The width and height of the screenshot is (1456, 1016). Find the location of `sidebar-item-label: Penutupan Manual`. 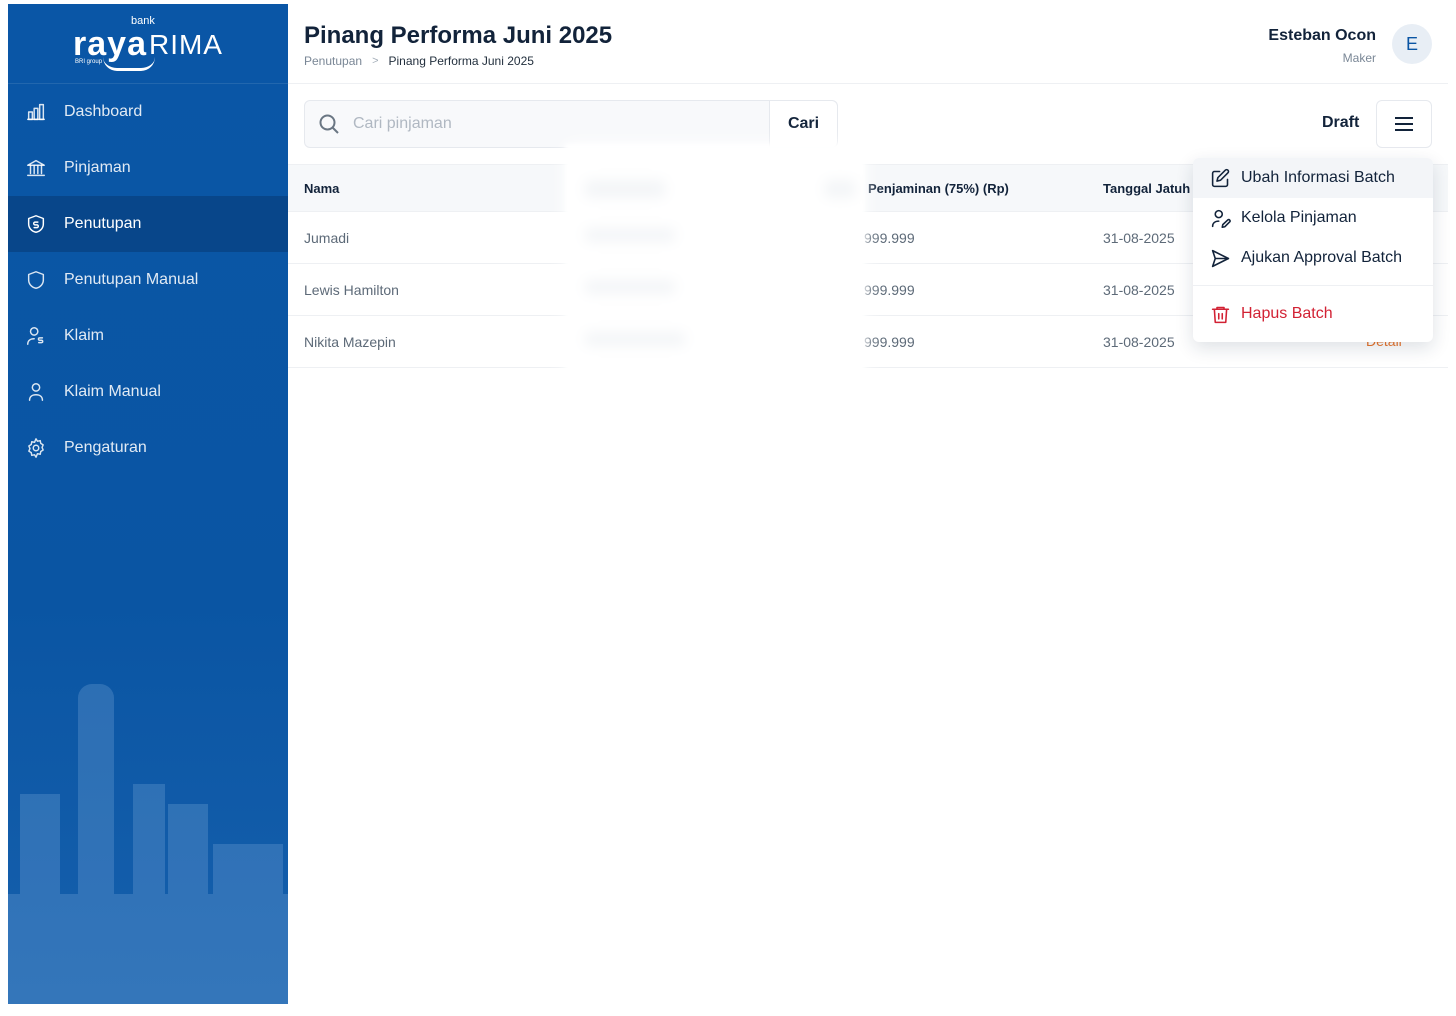

sidebar-item-label: Penutupan Manual is located at coordinates (131, 279).